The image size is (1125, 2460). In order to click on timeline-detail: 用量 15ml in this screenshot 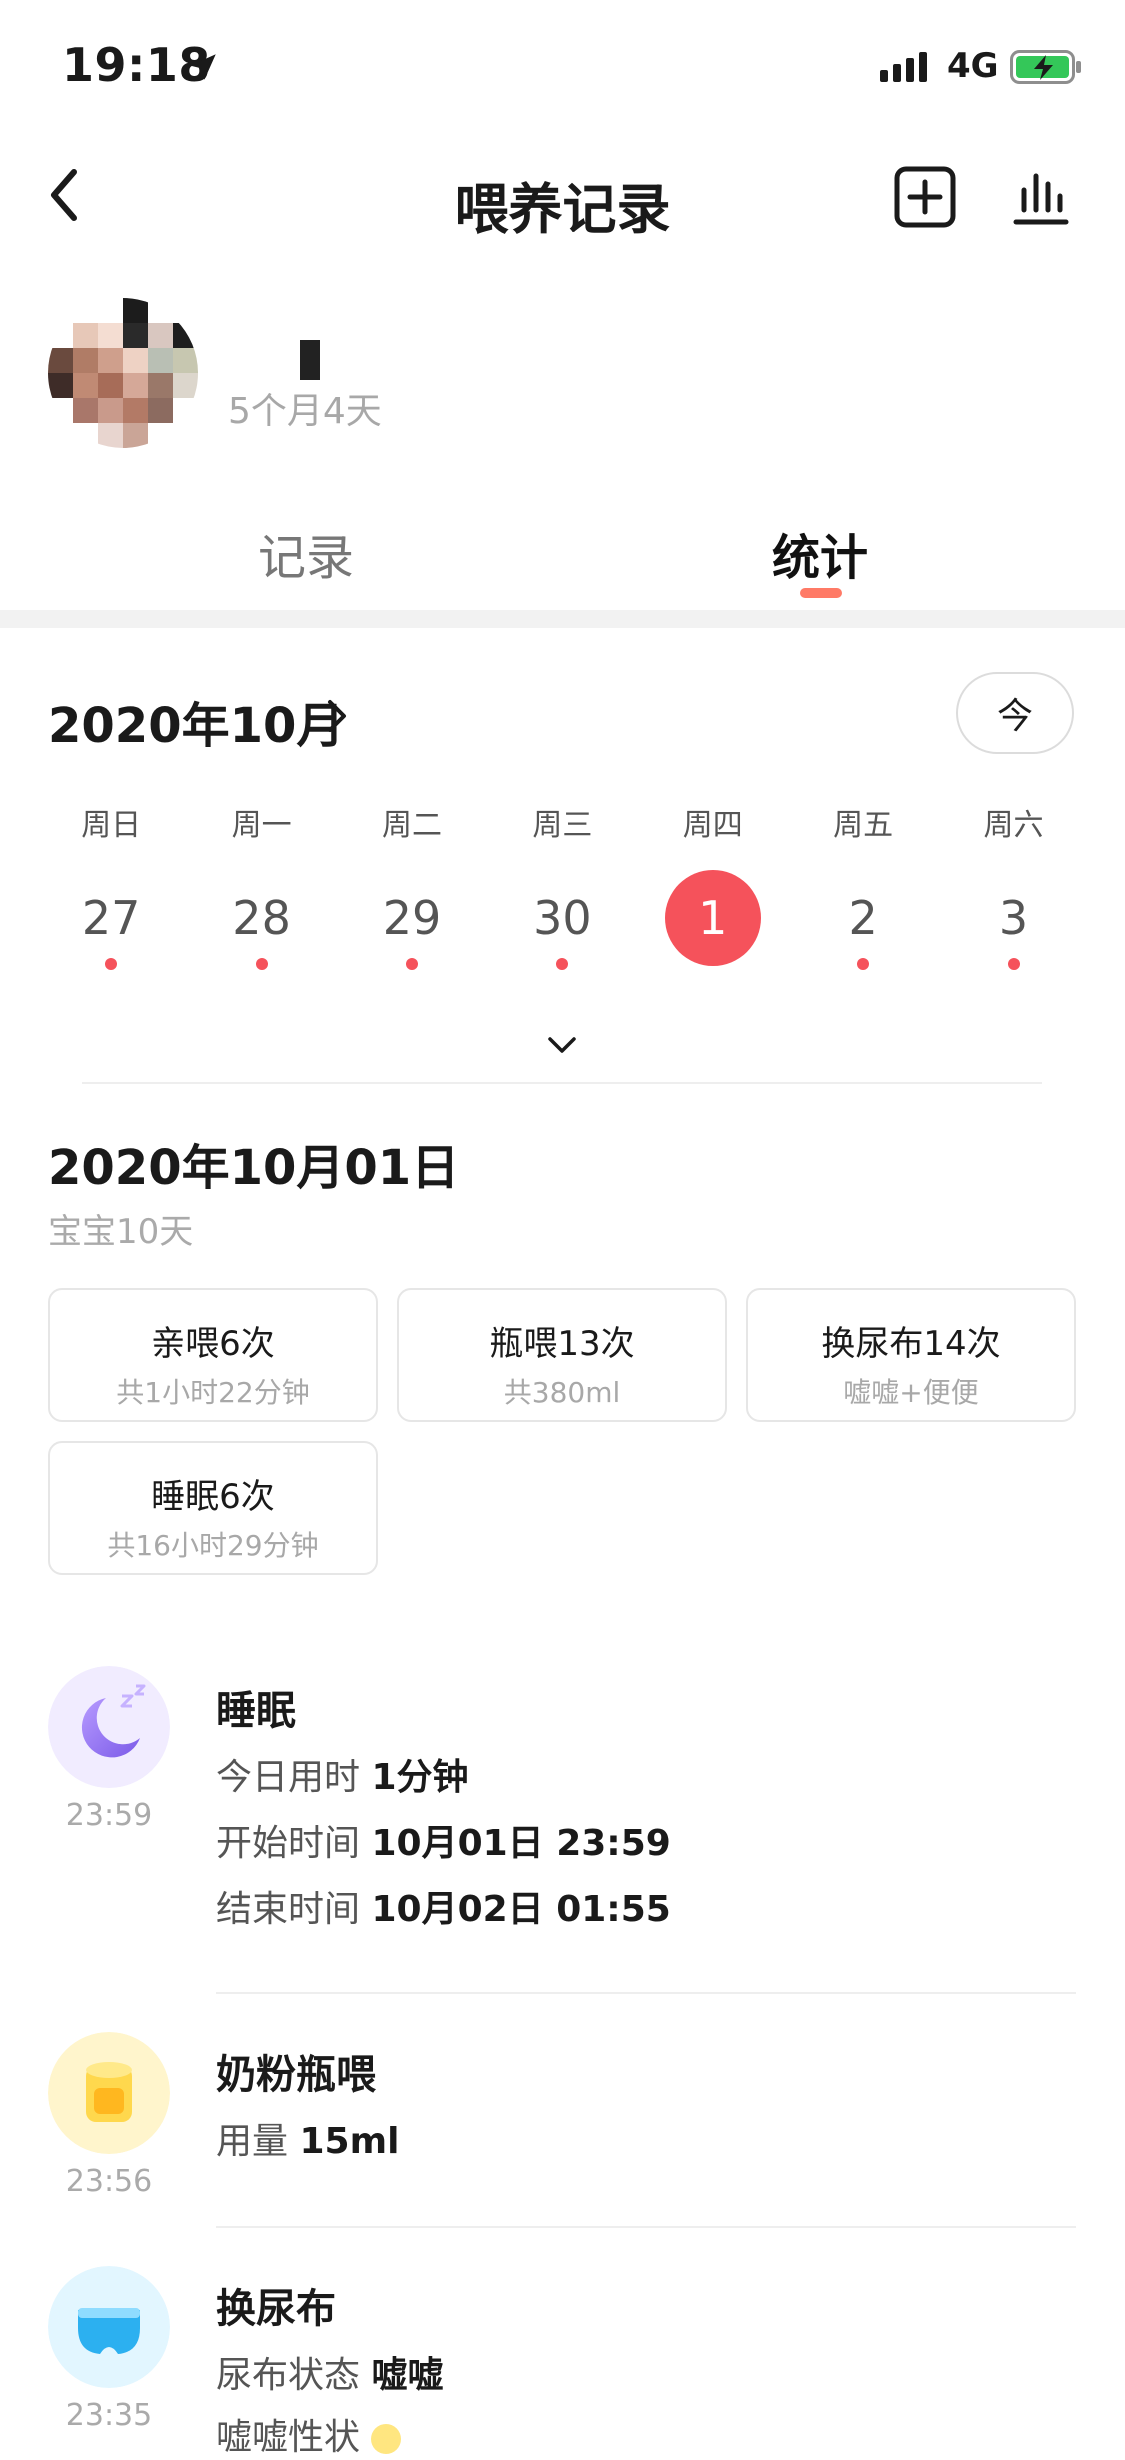, I will do `click(307, 2138)`.